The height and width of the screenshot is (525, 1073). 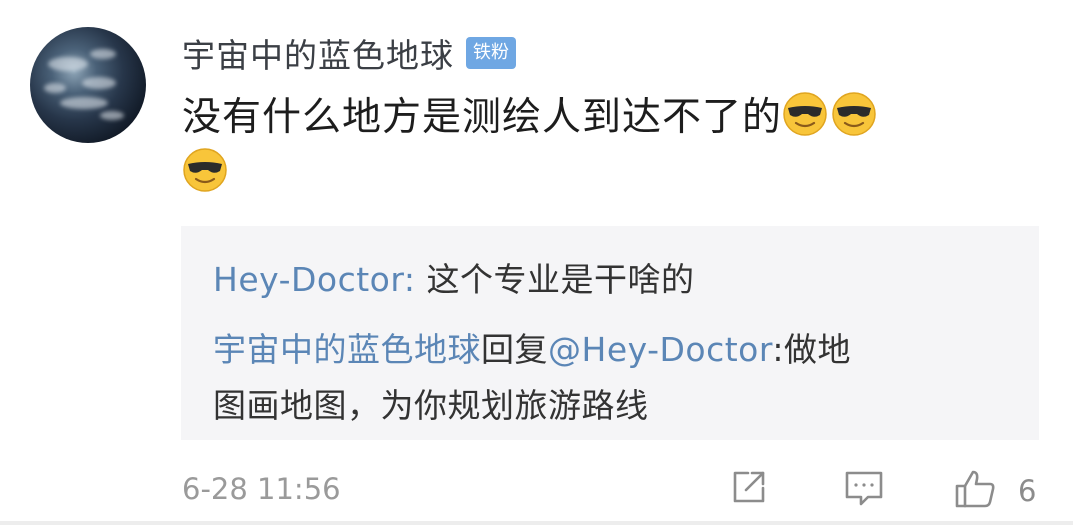 I want to click on fan-badge: 铁粉, so click(x=491, y=53).